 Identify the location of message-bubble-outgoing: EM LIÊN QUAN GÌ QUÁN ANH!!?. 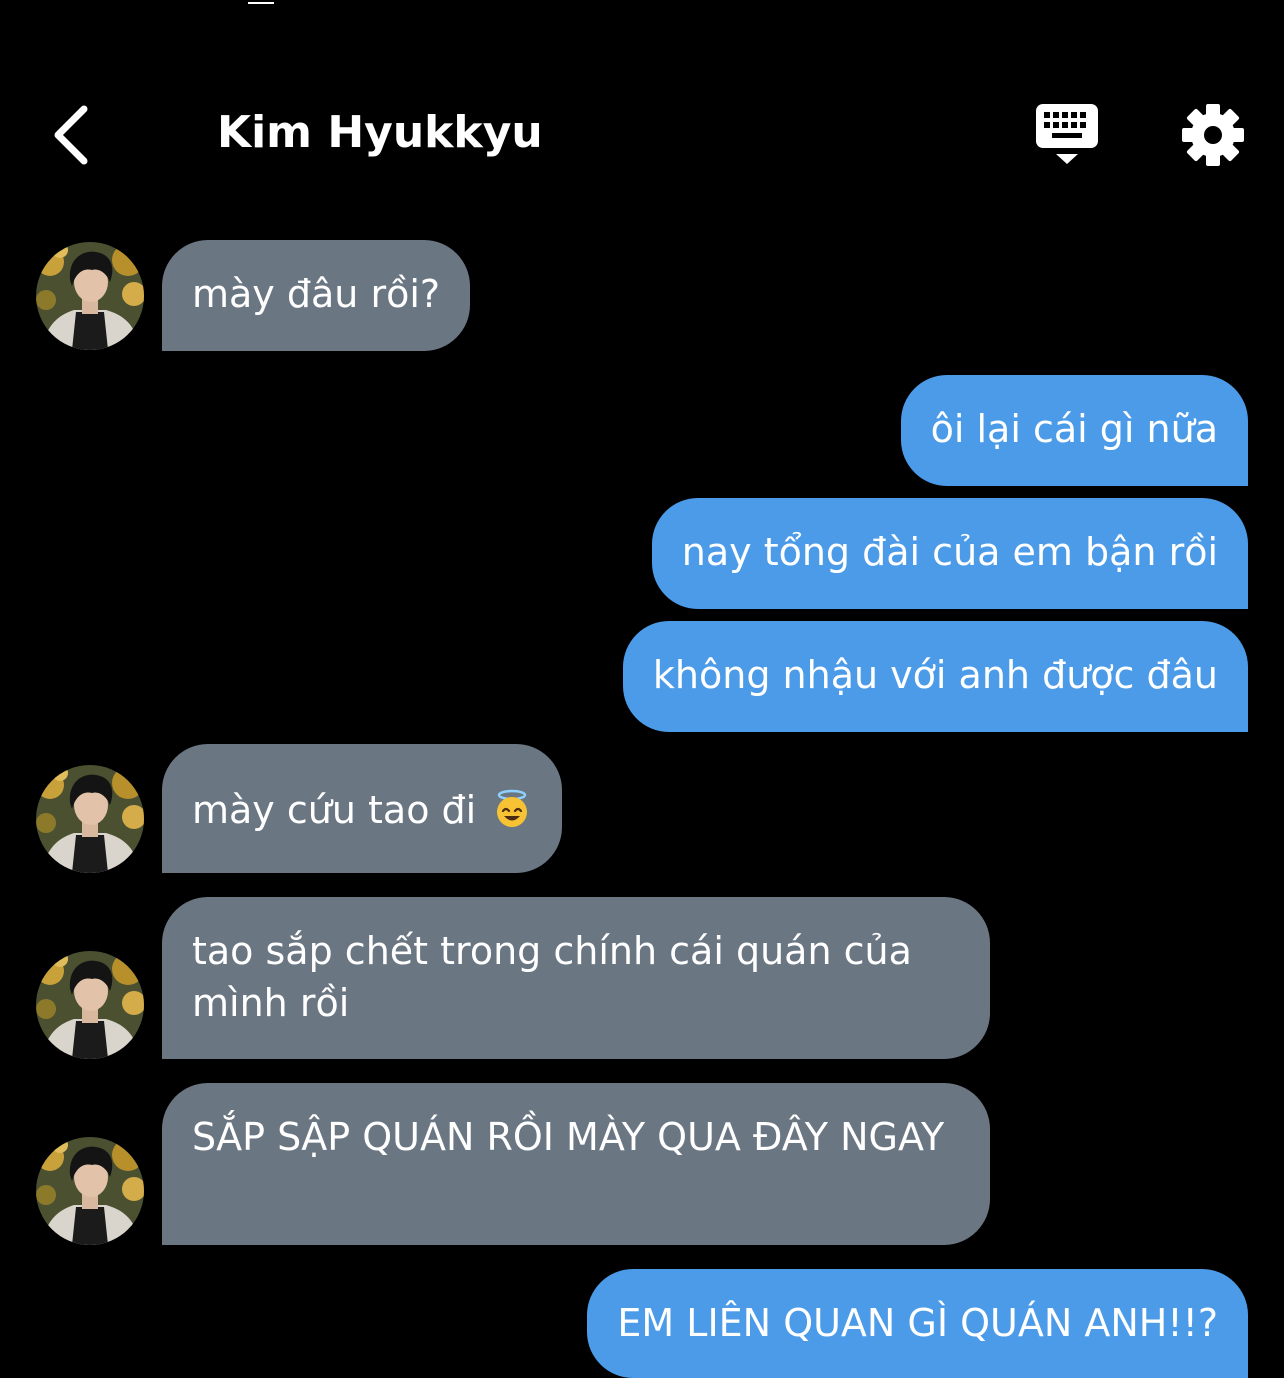
(917, 1323).